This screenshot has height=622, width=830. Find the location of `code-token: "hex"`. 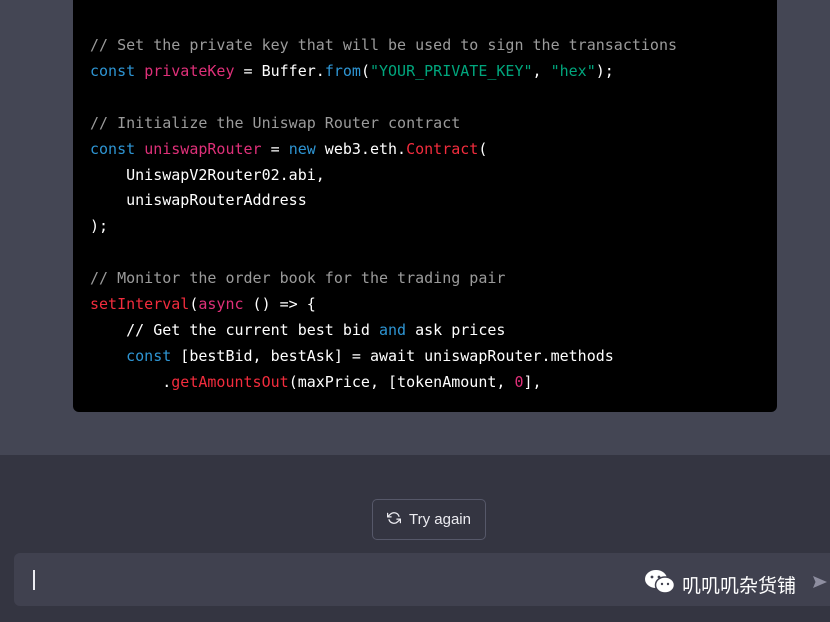

code-token: "hex" is located at coordinates (573, 70).